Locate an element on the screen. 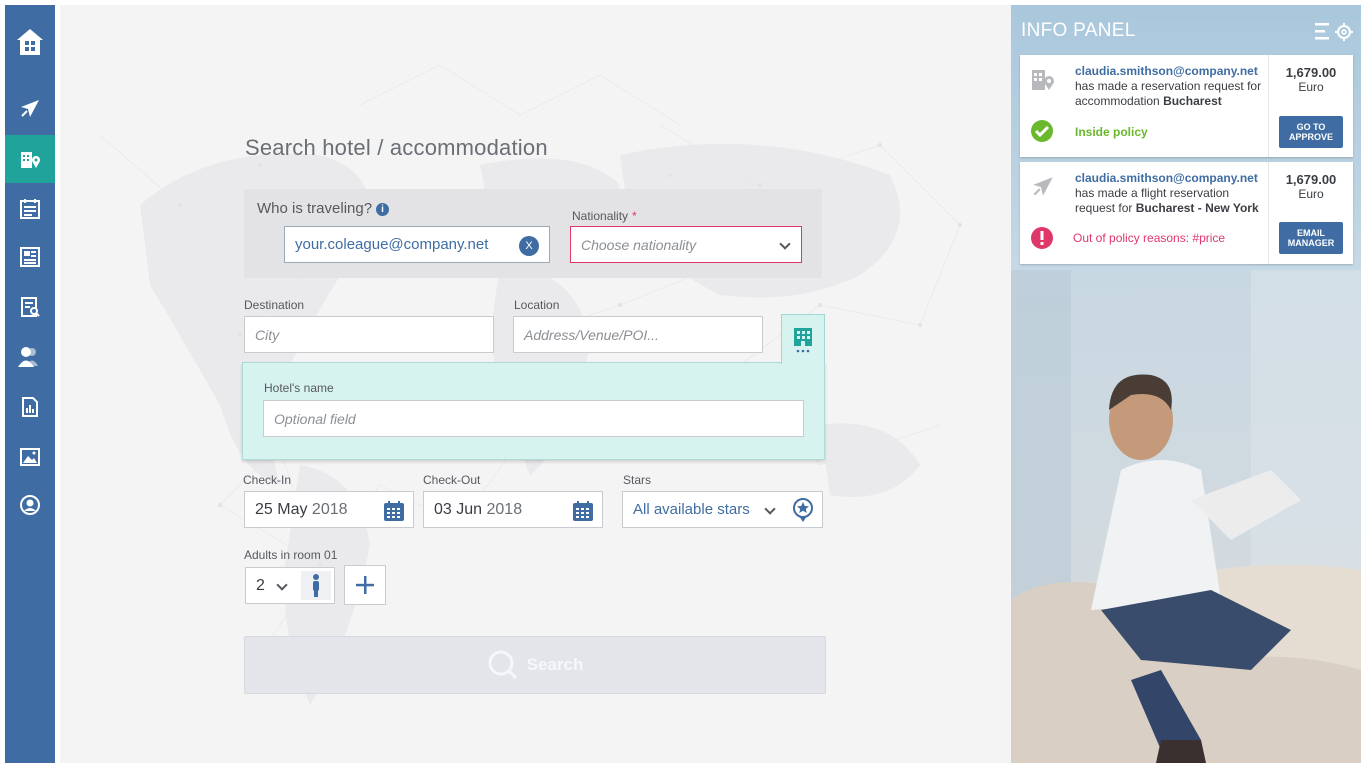  users-icon is located at coordinates (28, 357).